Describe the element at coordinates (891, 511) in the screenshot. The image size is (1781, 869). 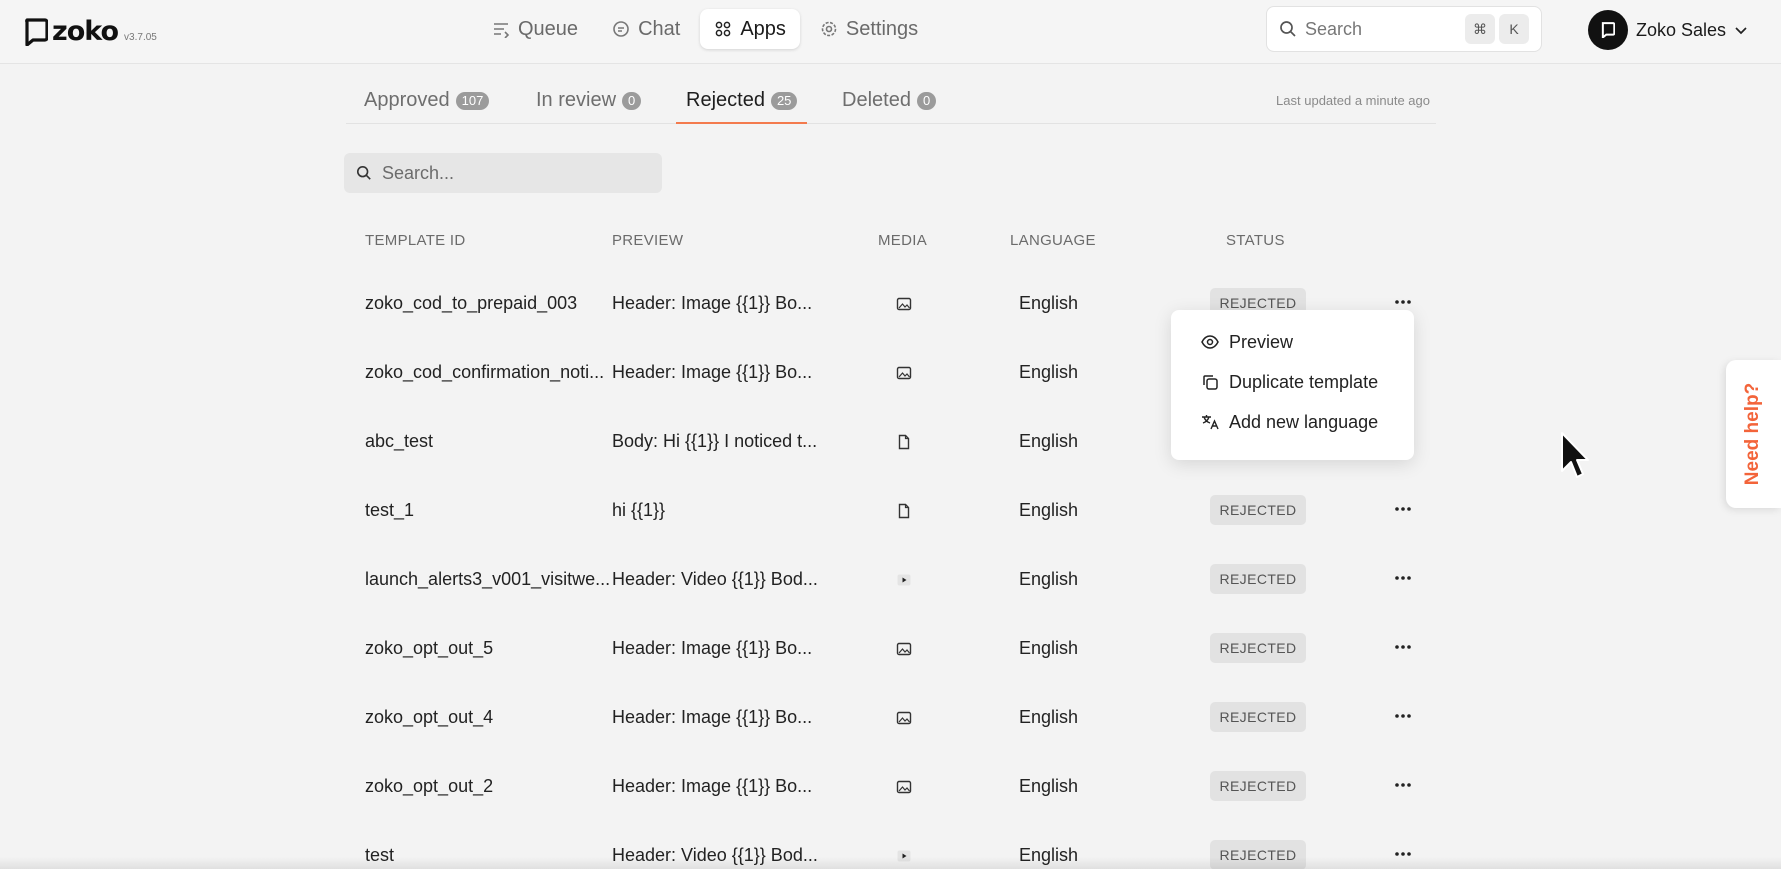
I see `table-row: test_1 hi {{1}} English REJECTED` at that location.